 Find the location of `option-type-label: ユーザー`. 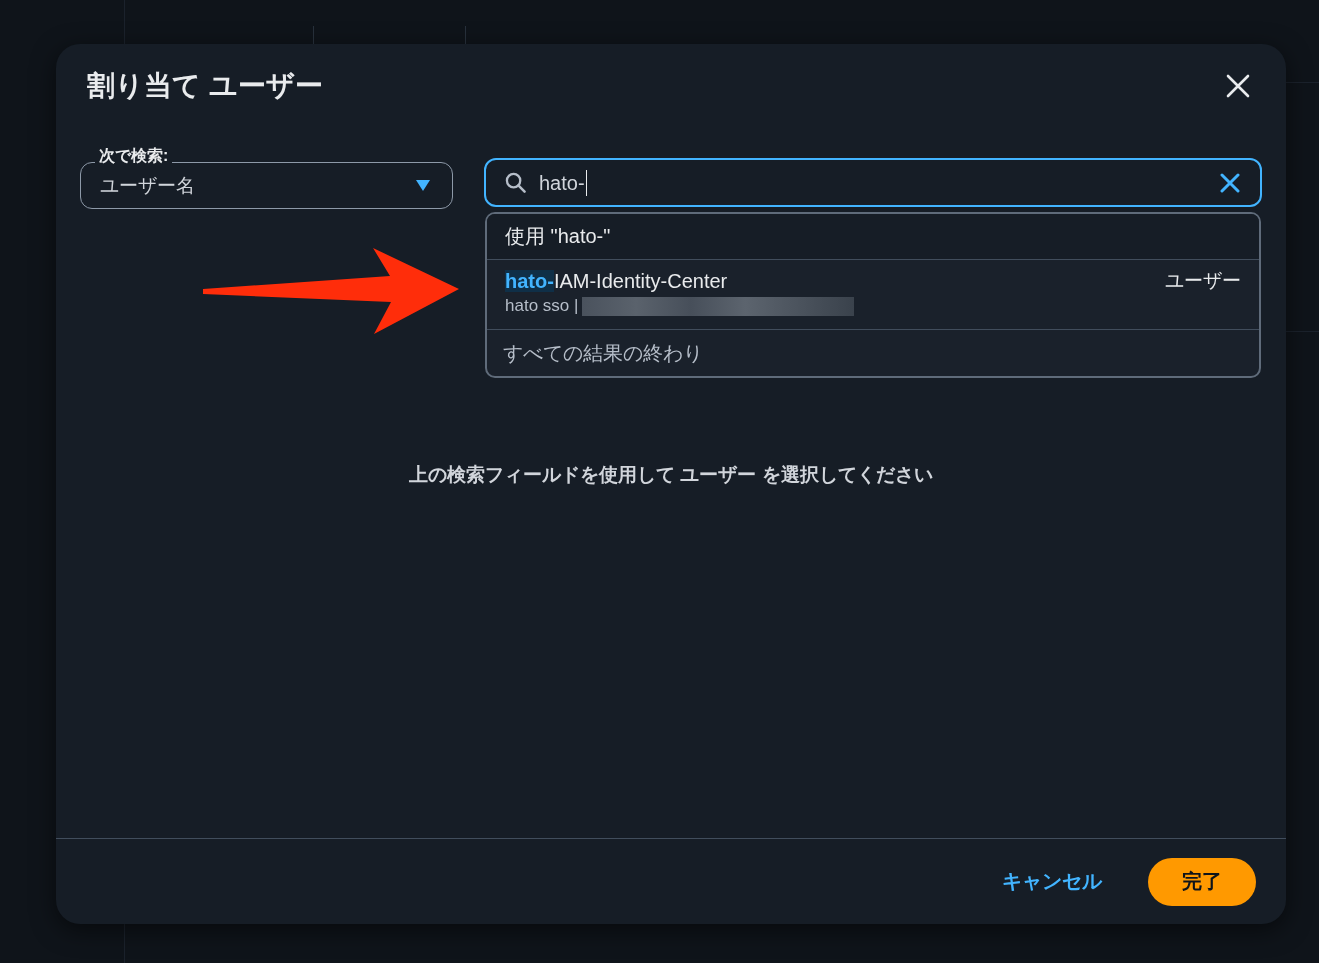

option-type-label: ユーザー is located at coordinates (1203, 281).